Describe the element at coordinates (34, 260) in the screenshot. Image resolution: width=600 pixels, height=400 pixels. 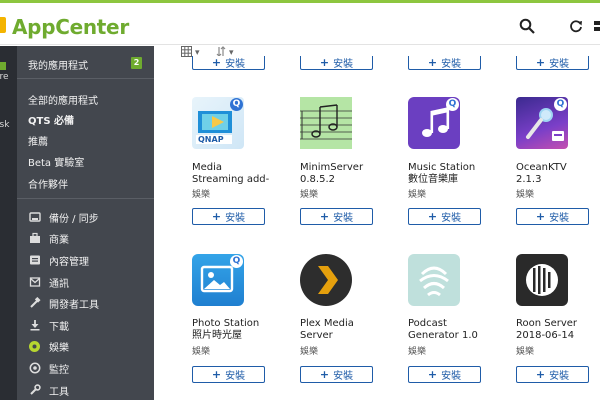
I see `content-icon` at that location.